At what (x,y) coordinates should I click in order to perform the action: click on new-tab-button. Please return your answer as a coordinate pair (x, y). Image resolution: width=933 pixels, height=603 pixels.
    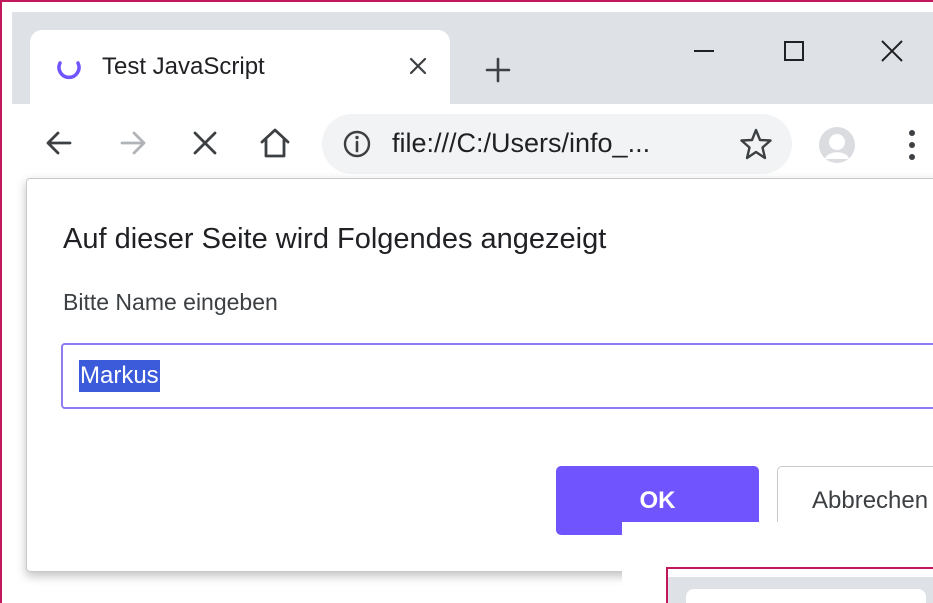
    Looking at the image, I should click on (498, 70).